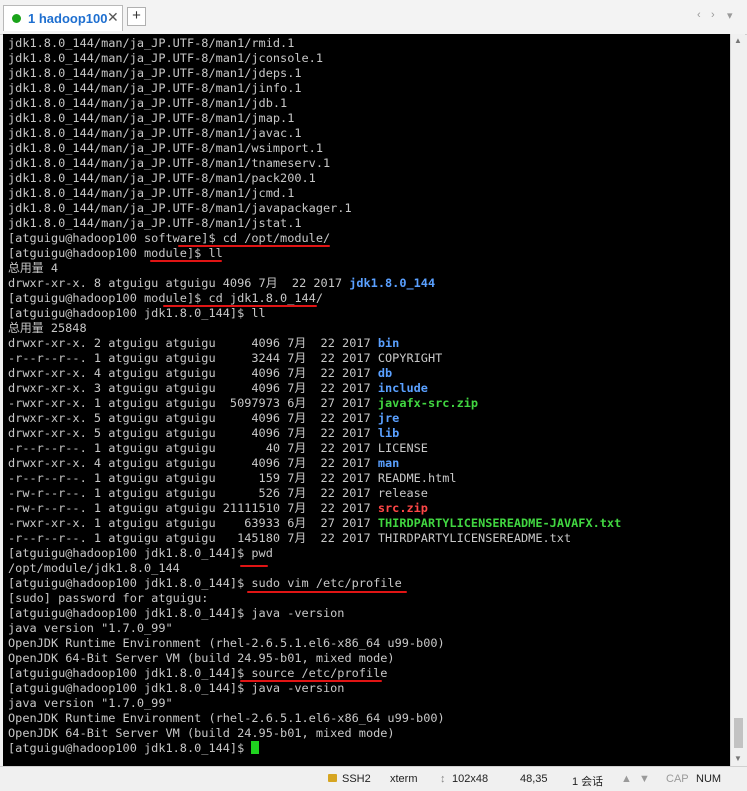 This screenshot has height=791, width=747. What do you see at coordinates (151, 43) in the screenshot?
I see `terminal-text: jdk1.8.0_144/man/ja_JP.UTF-8/man1/rmid.1` at bounding box center [151, 43].